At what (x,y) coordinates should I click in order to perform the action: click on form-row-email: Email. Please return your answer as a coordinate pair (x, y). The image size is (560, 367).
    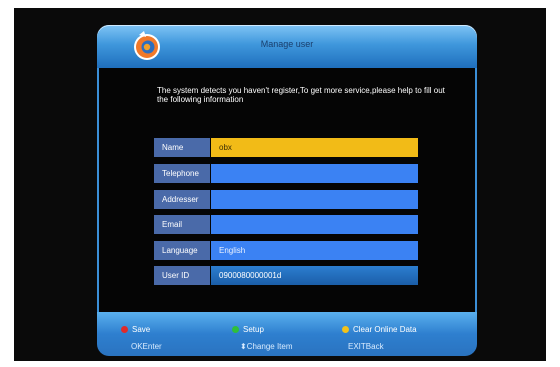
    Looking at the image, I should click on (286, 224).